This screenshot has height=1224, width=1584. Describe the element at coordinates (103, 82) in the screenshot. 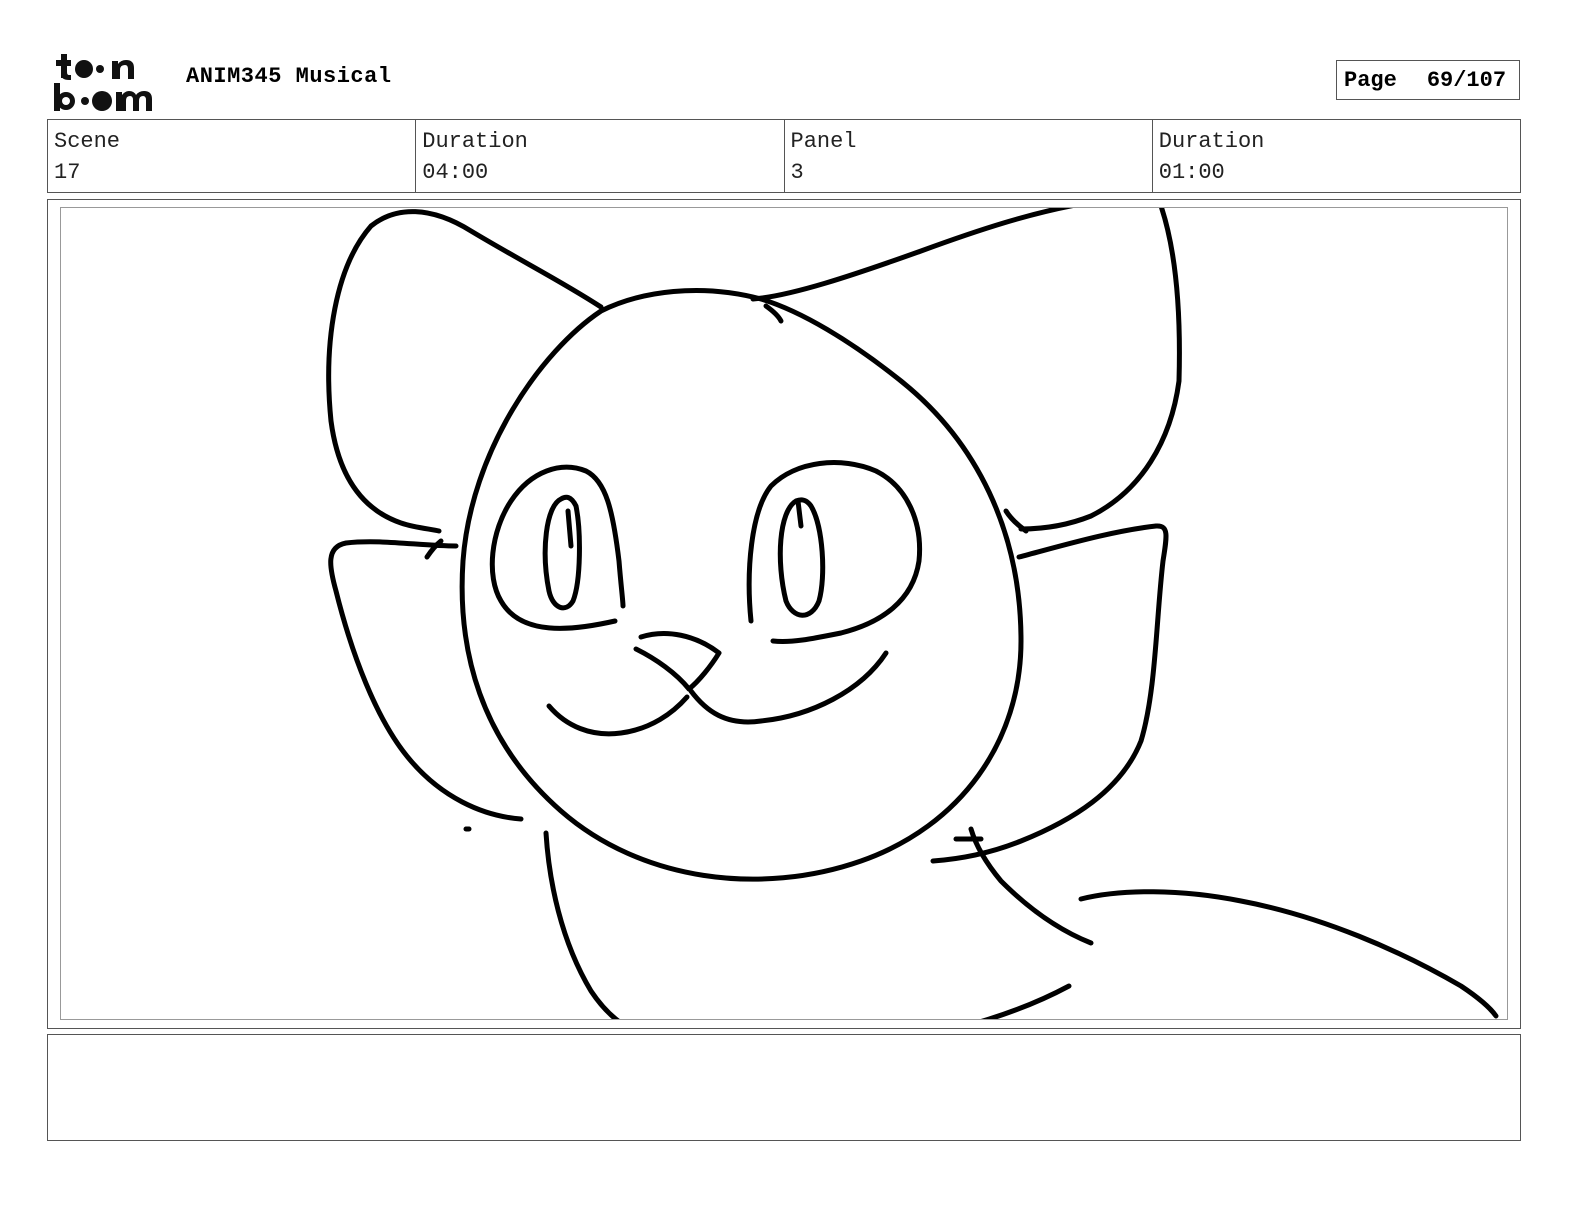

I see `toonboom-logo-icon` at that location.